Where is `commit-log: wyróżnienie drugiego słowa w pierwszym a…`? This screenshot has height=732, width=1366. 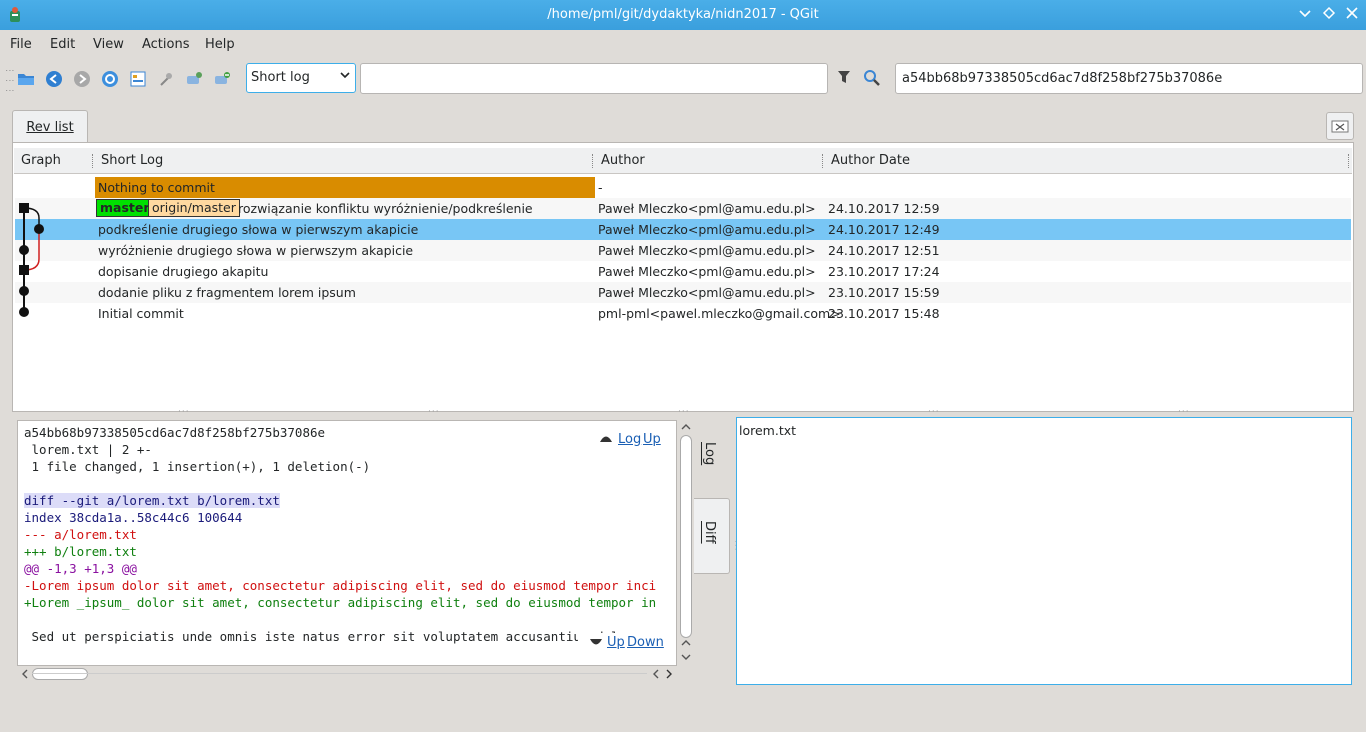 commit-log: wyróżnienie drugiego słowa w pierwszym a… is located at coordinates (256, 250).